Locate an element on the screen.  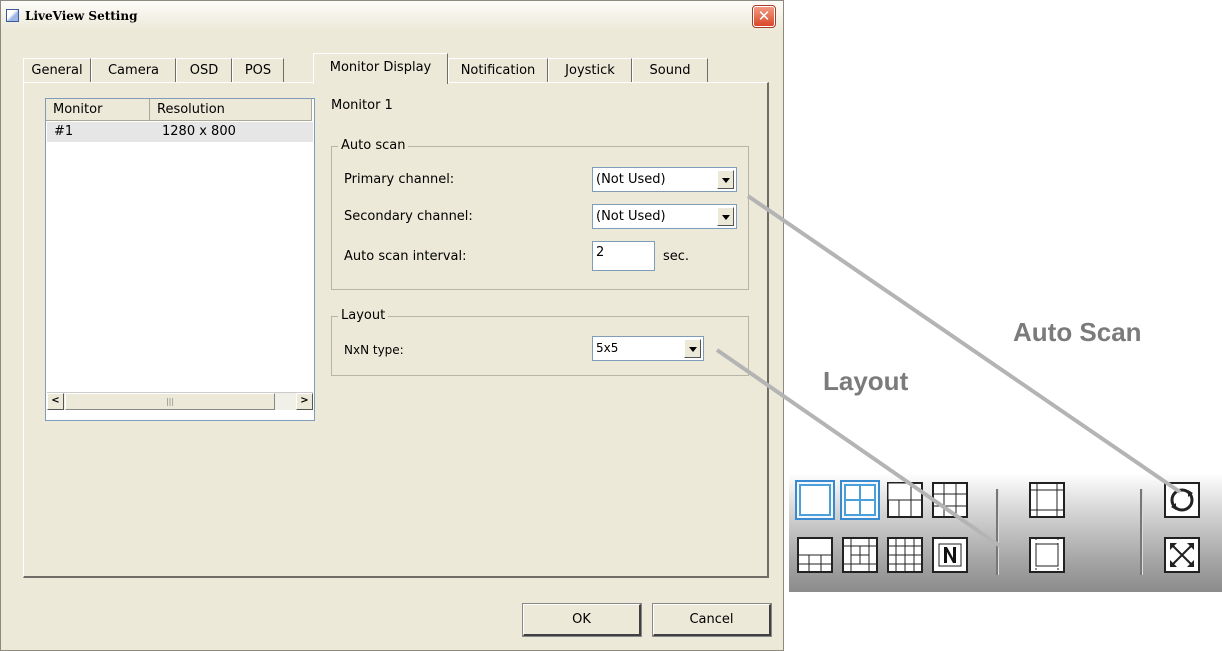
close-icon: ✕ is located at coordinates (764, 16).